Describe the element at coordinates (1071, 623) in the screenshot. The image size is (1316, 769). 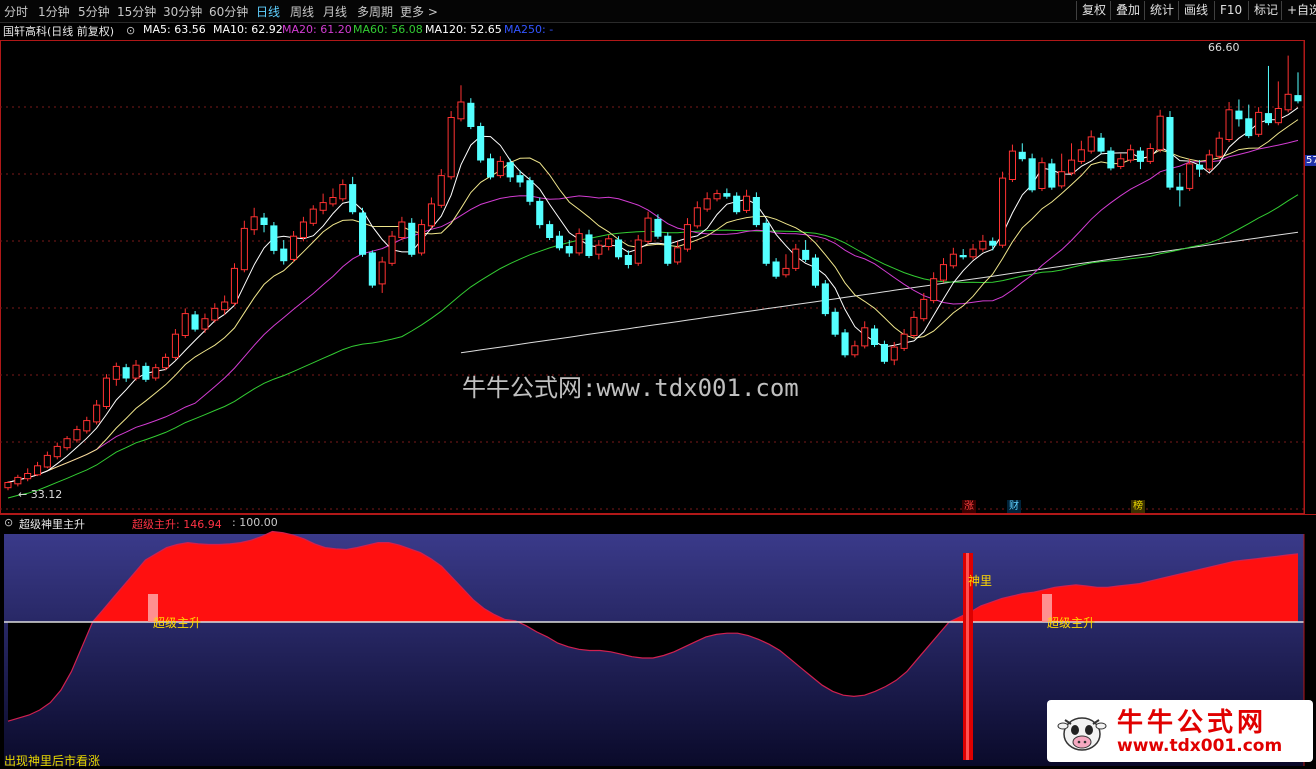
I see `signal-label-2: 超级主升` at that location.